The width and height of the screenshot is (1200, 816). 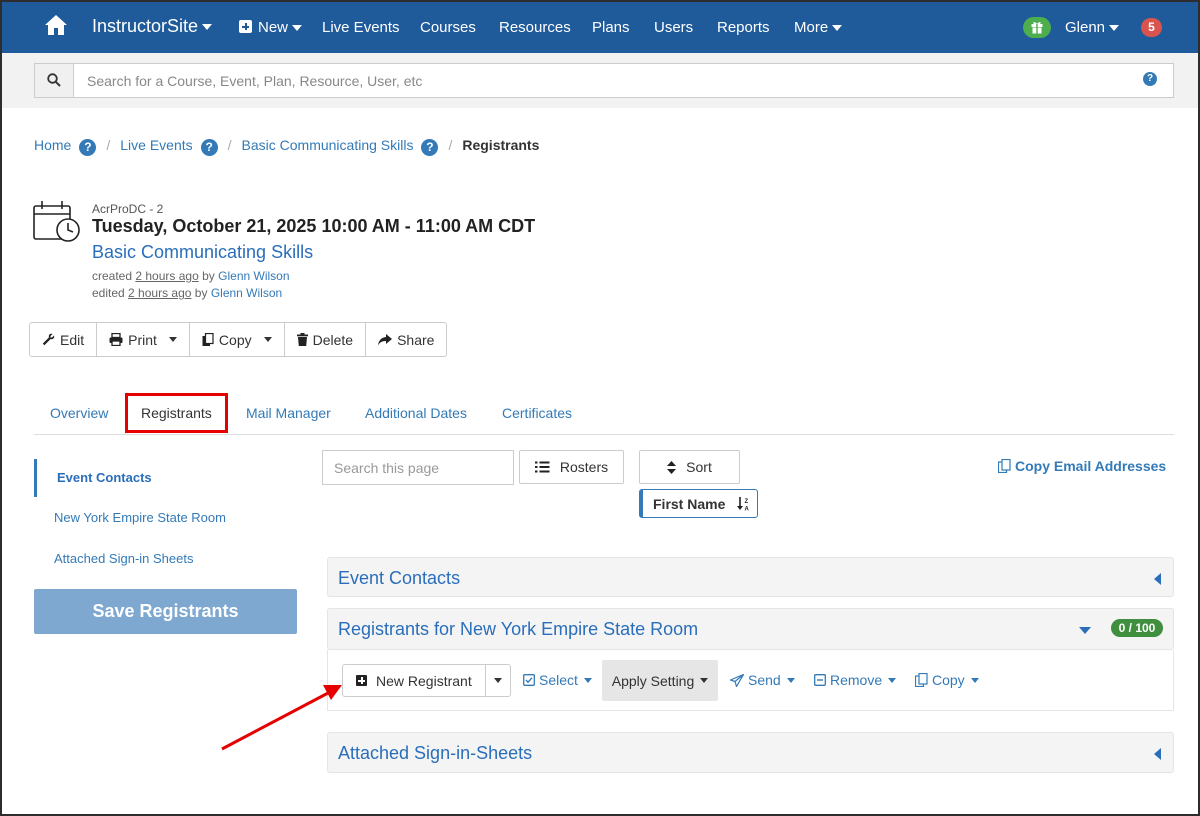 What do you see at coordinates (288, 413) in the screenshot?
I see `tab-mail-manager: Mail Manager` at bounding box center [288, 413].